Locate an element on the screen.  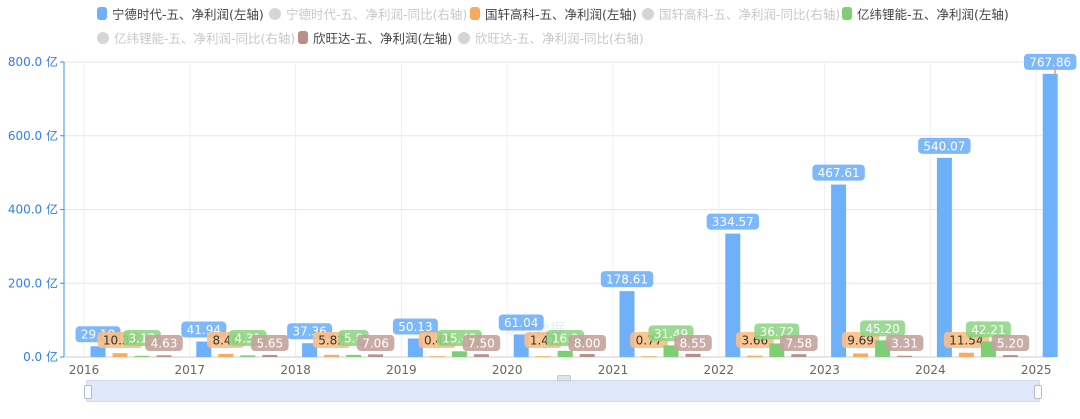
data-label: 767.86 is located at coordinates (1050, 62).